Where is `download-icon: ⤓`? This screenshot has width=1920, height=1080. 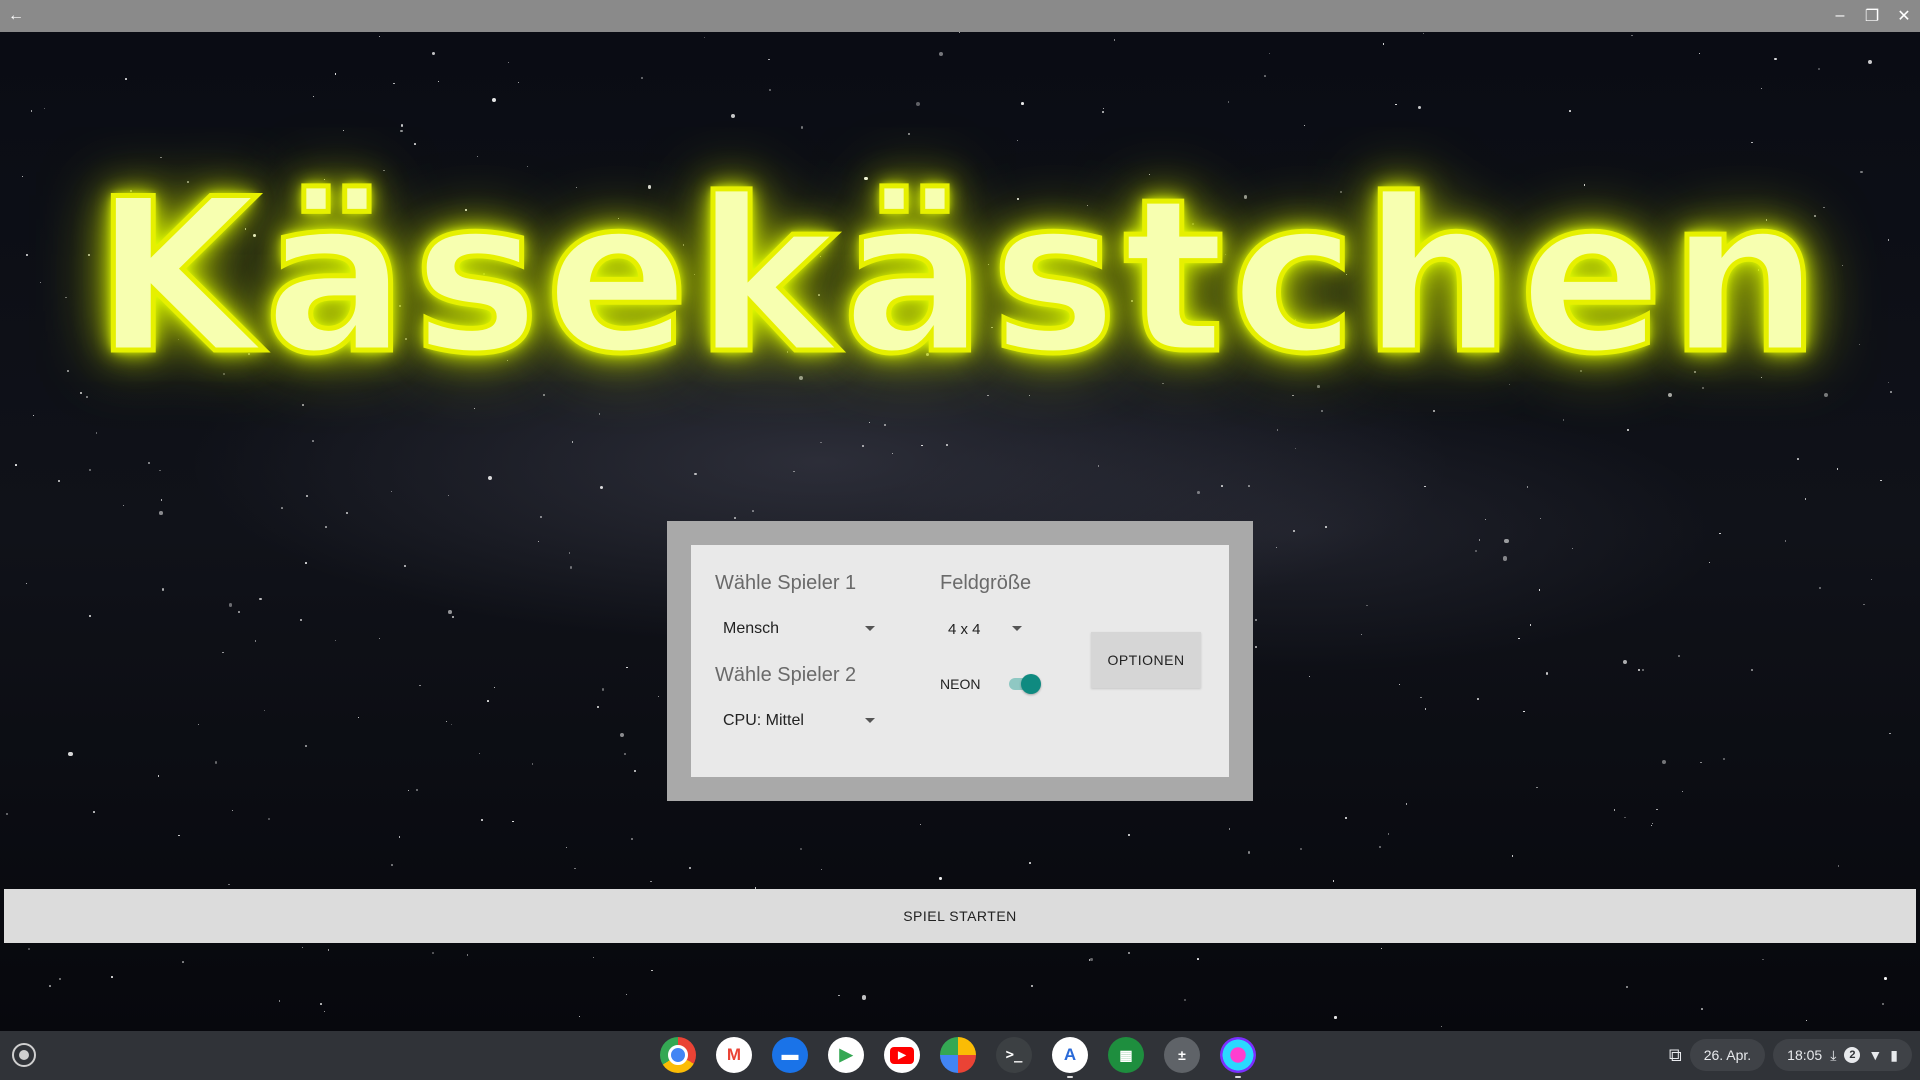
download-icon: ⤓ is located at coordinates (1833, 1054).